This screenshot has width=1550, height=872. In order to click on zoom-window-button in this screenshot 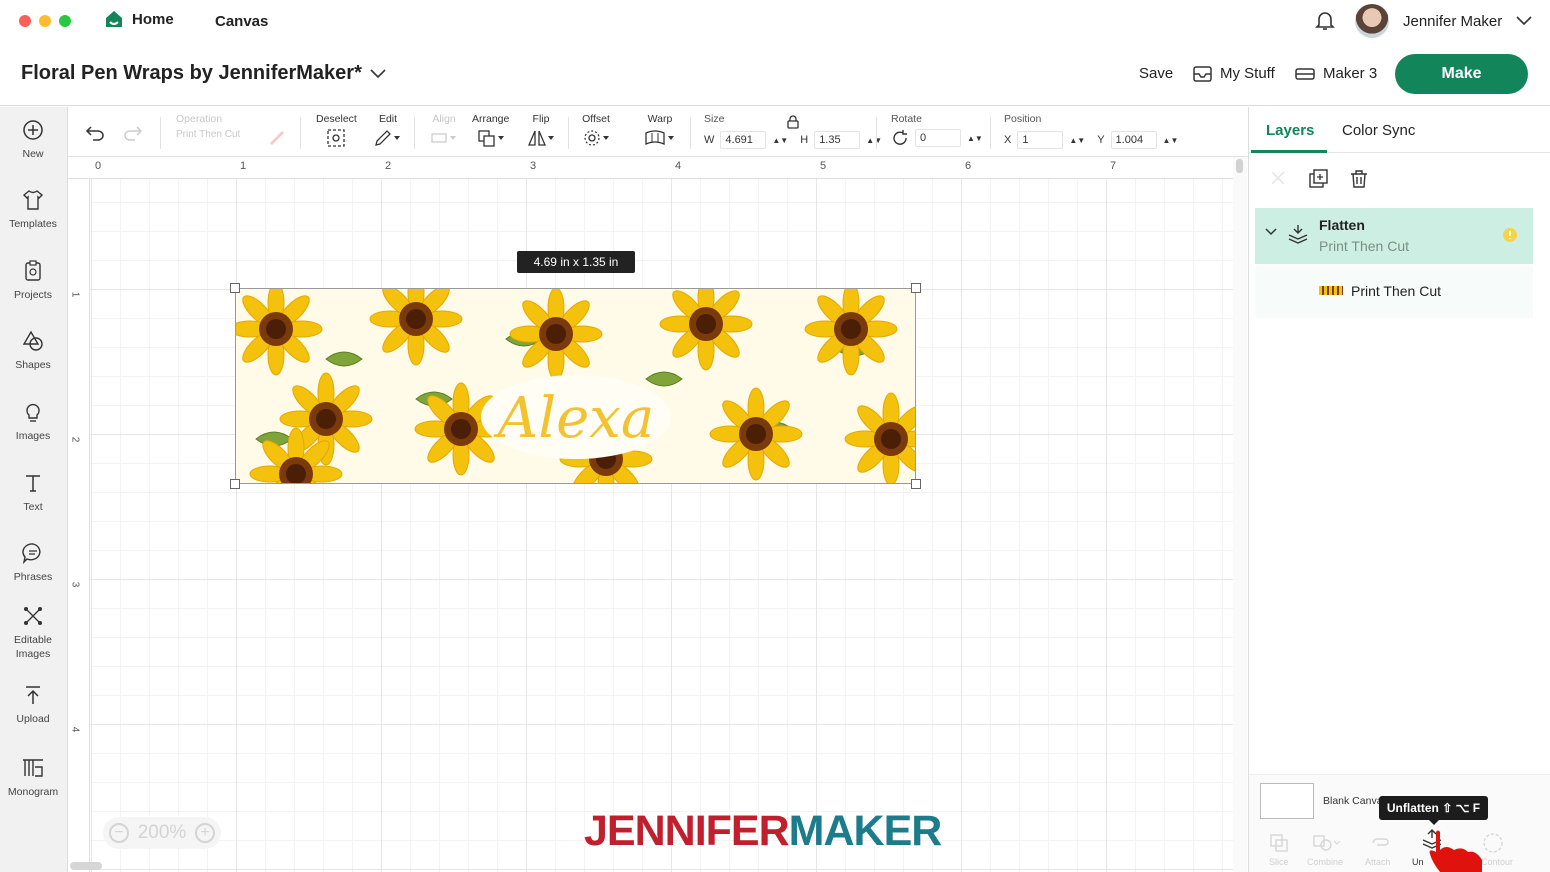, I will do `click(65, 21)`.